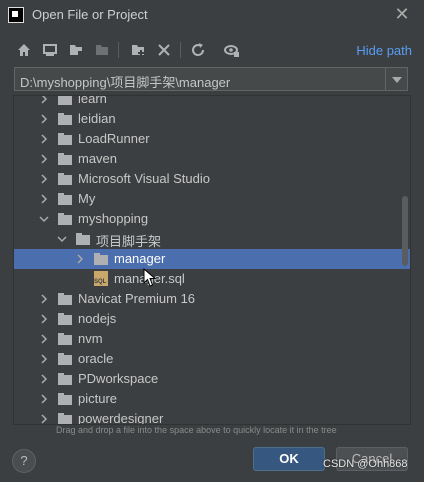 The image size is (424, 482). What do you see at coordinates (76, 50) in the screenshot?
I see `project-folder-icon` at bounding box center [76, 50].